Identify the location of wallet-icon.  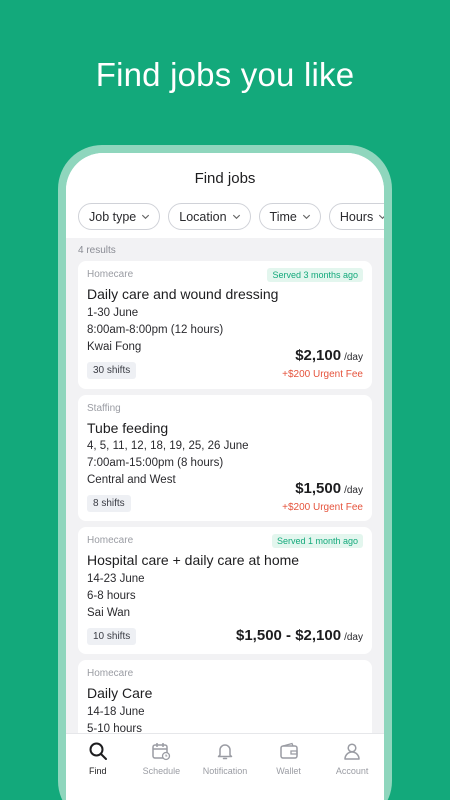
(288, 750).